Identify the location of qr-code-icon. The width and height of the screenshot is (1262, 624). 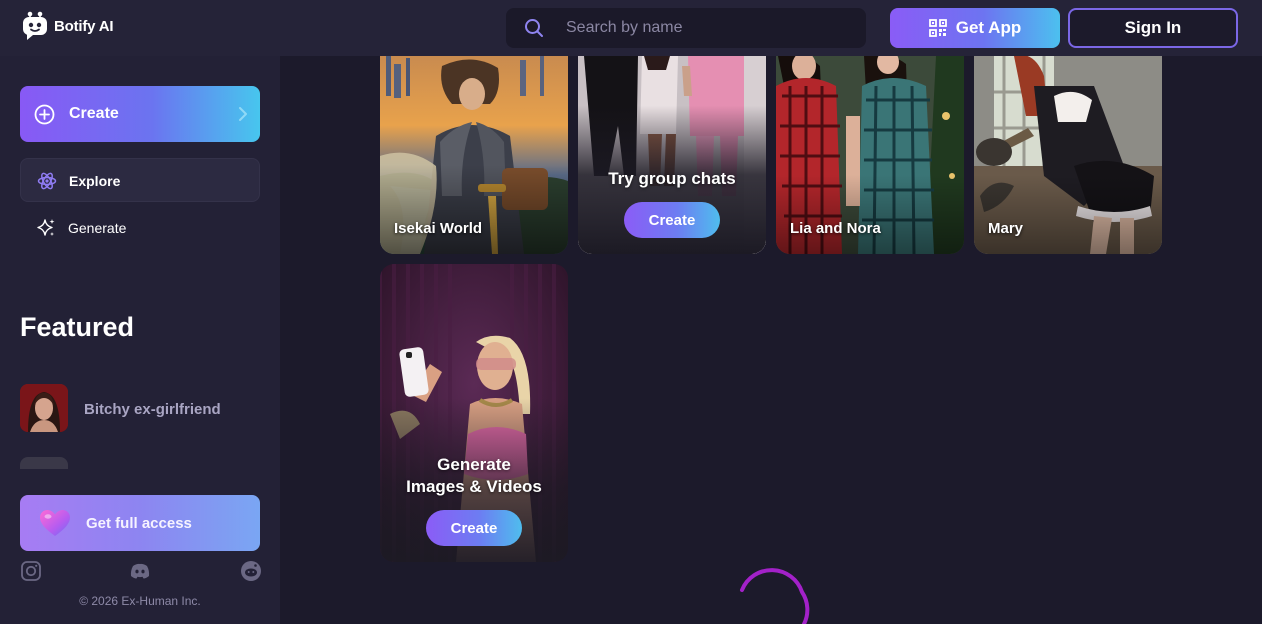
(937, 28).